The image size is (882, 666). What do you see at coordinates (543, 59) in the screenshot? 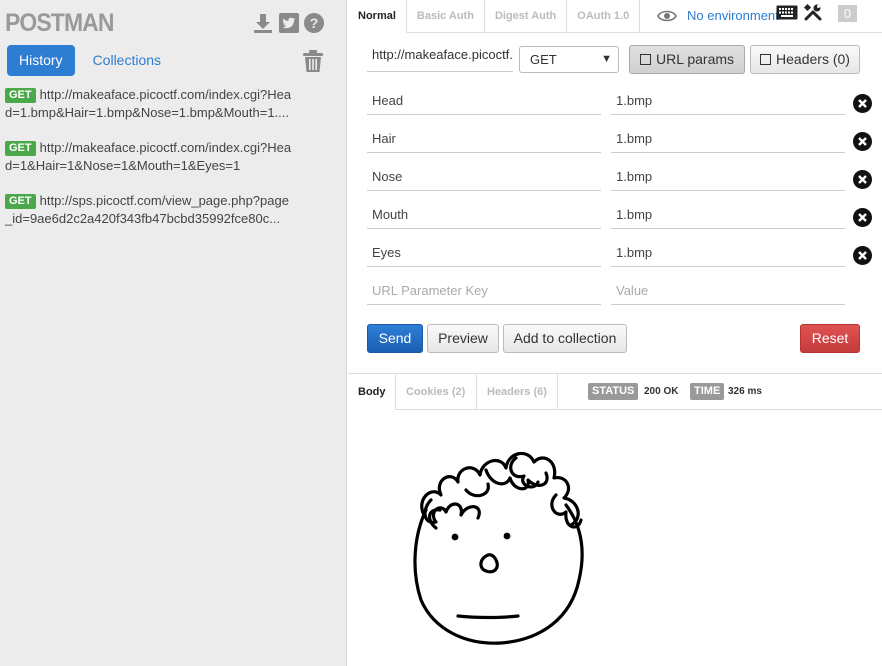
I see `method-value: GET` at bounding box center [543, 59].